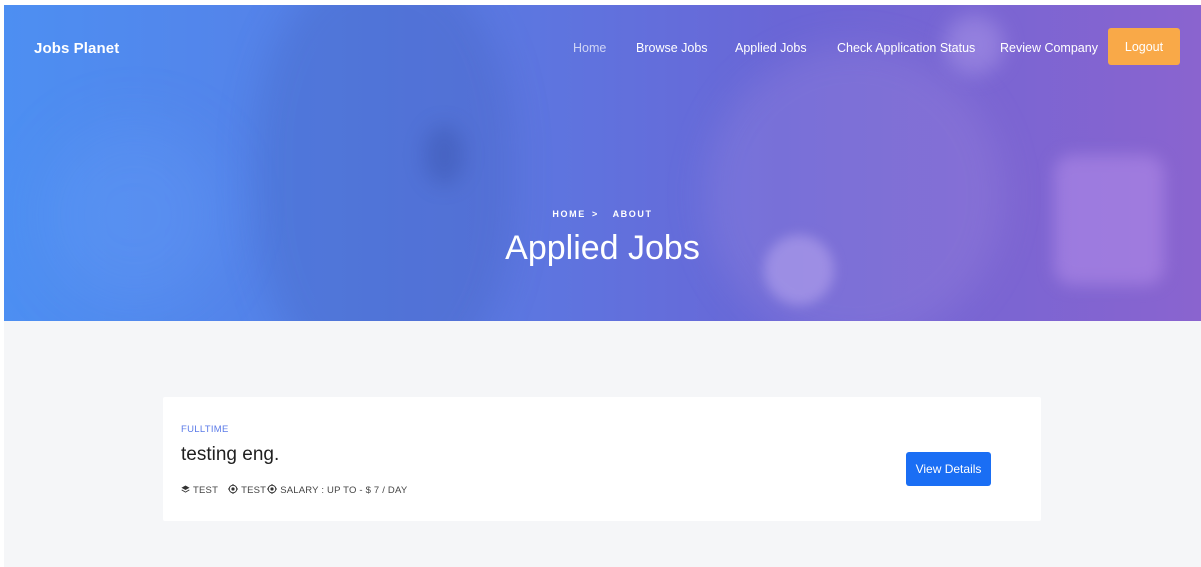  Describe the element at coordinates (672, 48) in the screenshot. I see `nav-item-browse-jobs: Browse Jobs` at that location.